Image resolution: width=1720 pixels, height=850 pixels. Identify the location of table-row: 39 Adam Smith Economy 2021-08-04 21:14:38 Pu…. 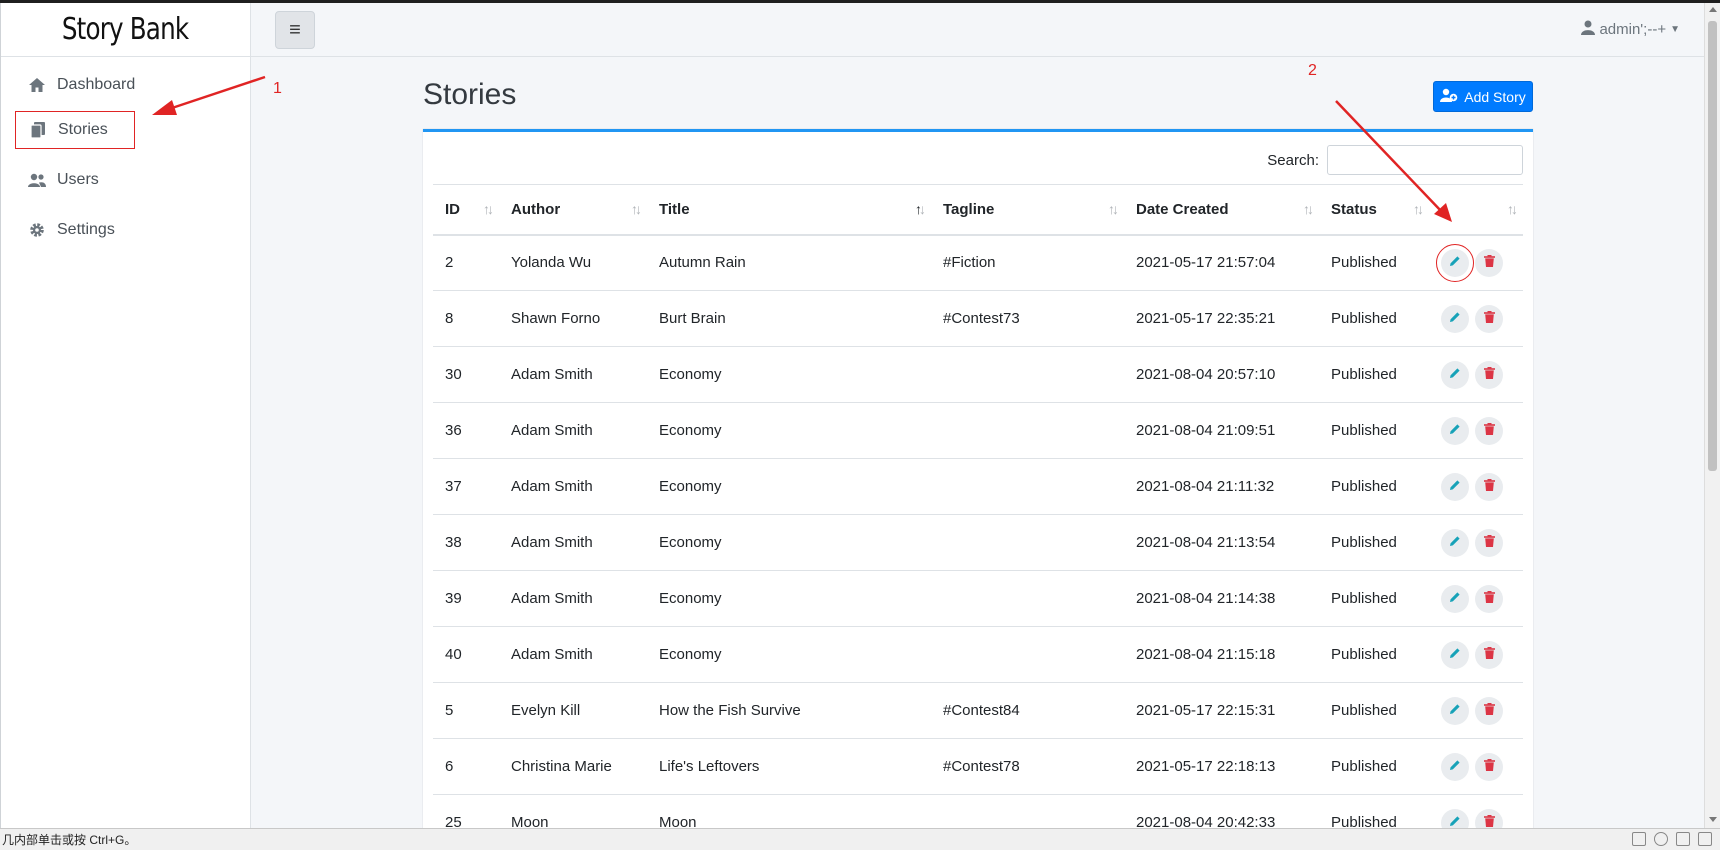
(978, 598).